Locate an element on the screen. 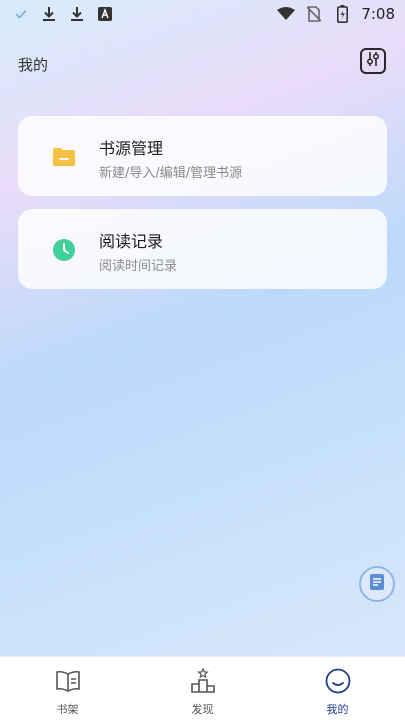 The width and height of the screenshot is (405, 720). status-right-icons: 7:08 is located at coordinates (336, 14).